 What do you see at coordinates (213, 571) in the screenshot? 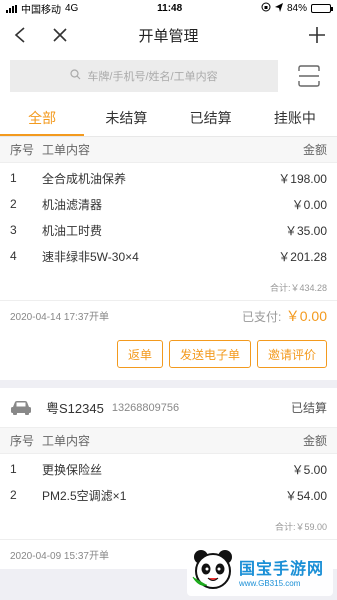
I see `panda-icon` at bounding box center [213, 571].